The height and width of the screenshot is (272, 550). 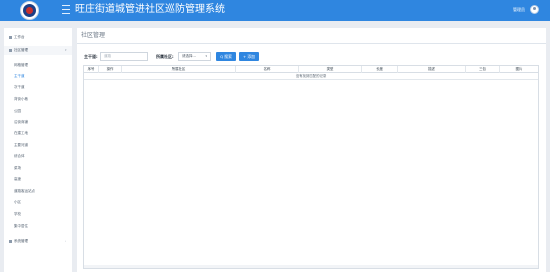 What do you see at coordinates (38, 202) in the screenshot?
I see `sidebar-item-residence: 小区` at bounding box center [38, 202].